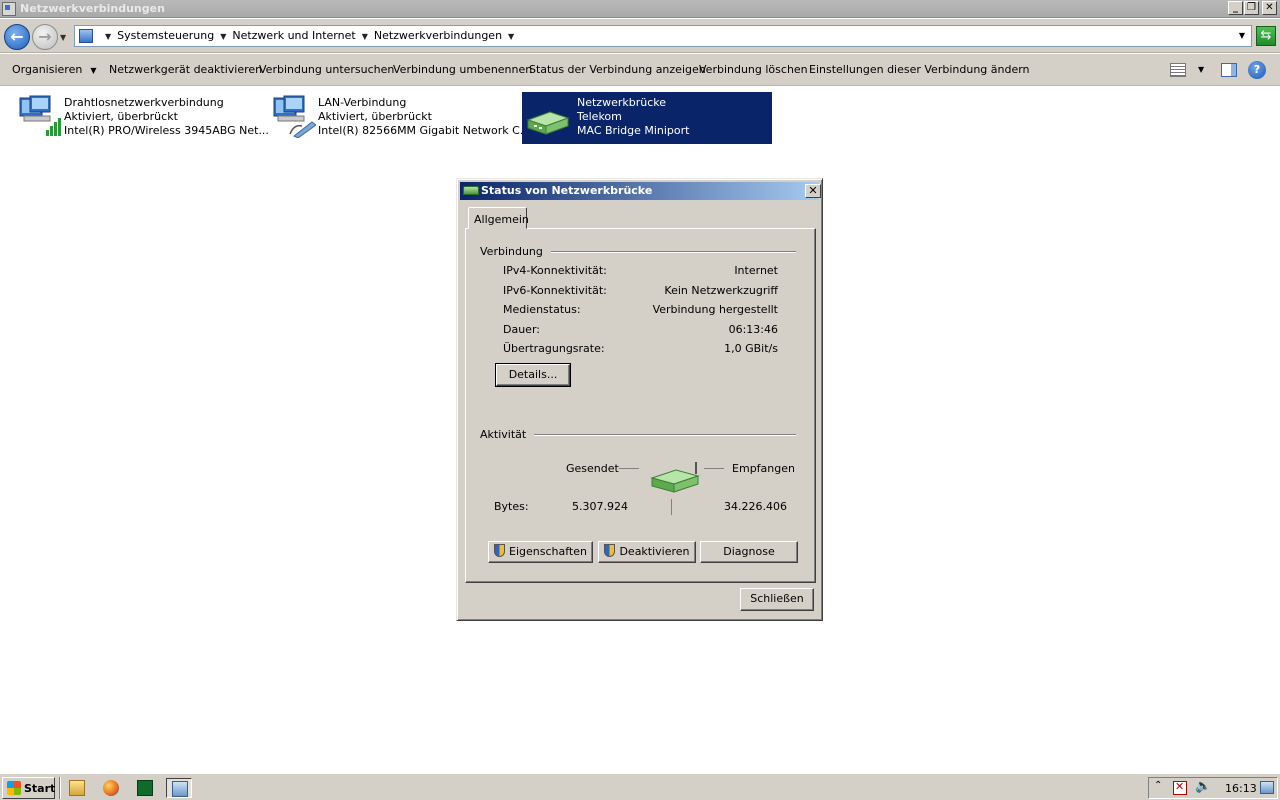  Describe the element at coordinates (755, 506) in the screenshot. I see `bytes-received-value: 34.226.406` at that location.